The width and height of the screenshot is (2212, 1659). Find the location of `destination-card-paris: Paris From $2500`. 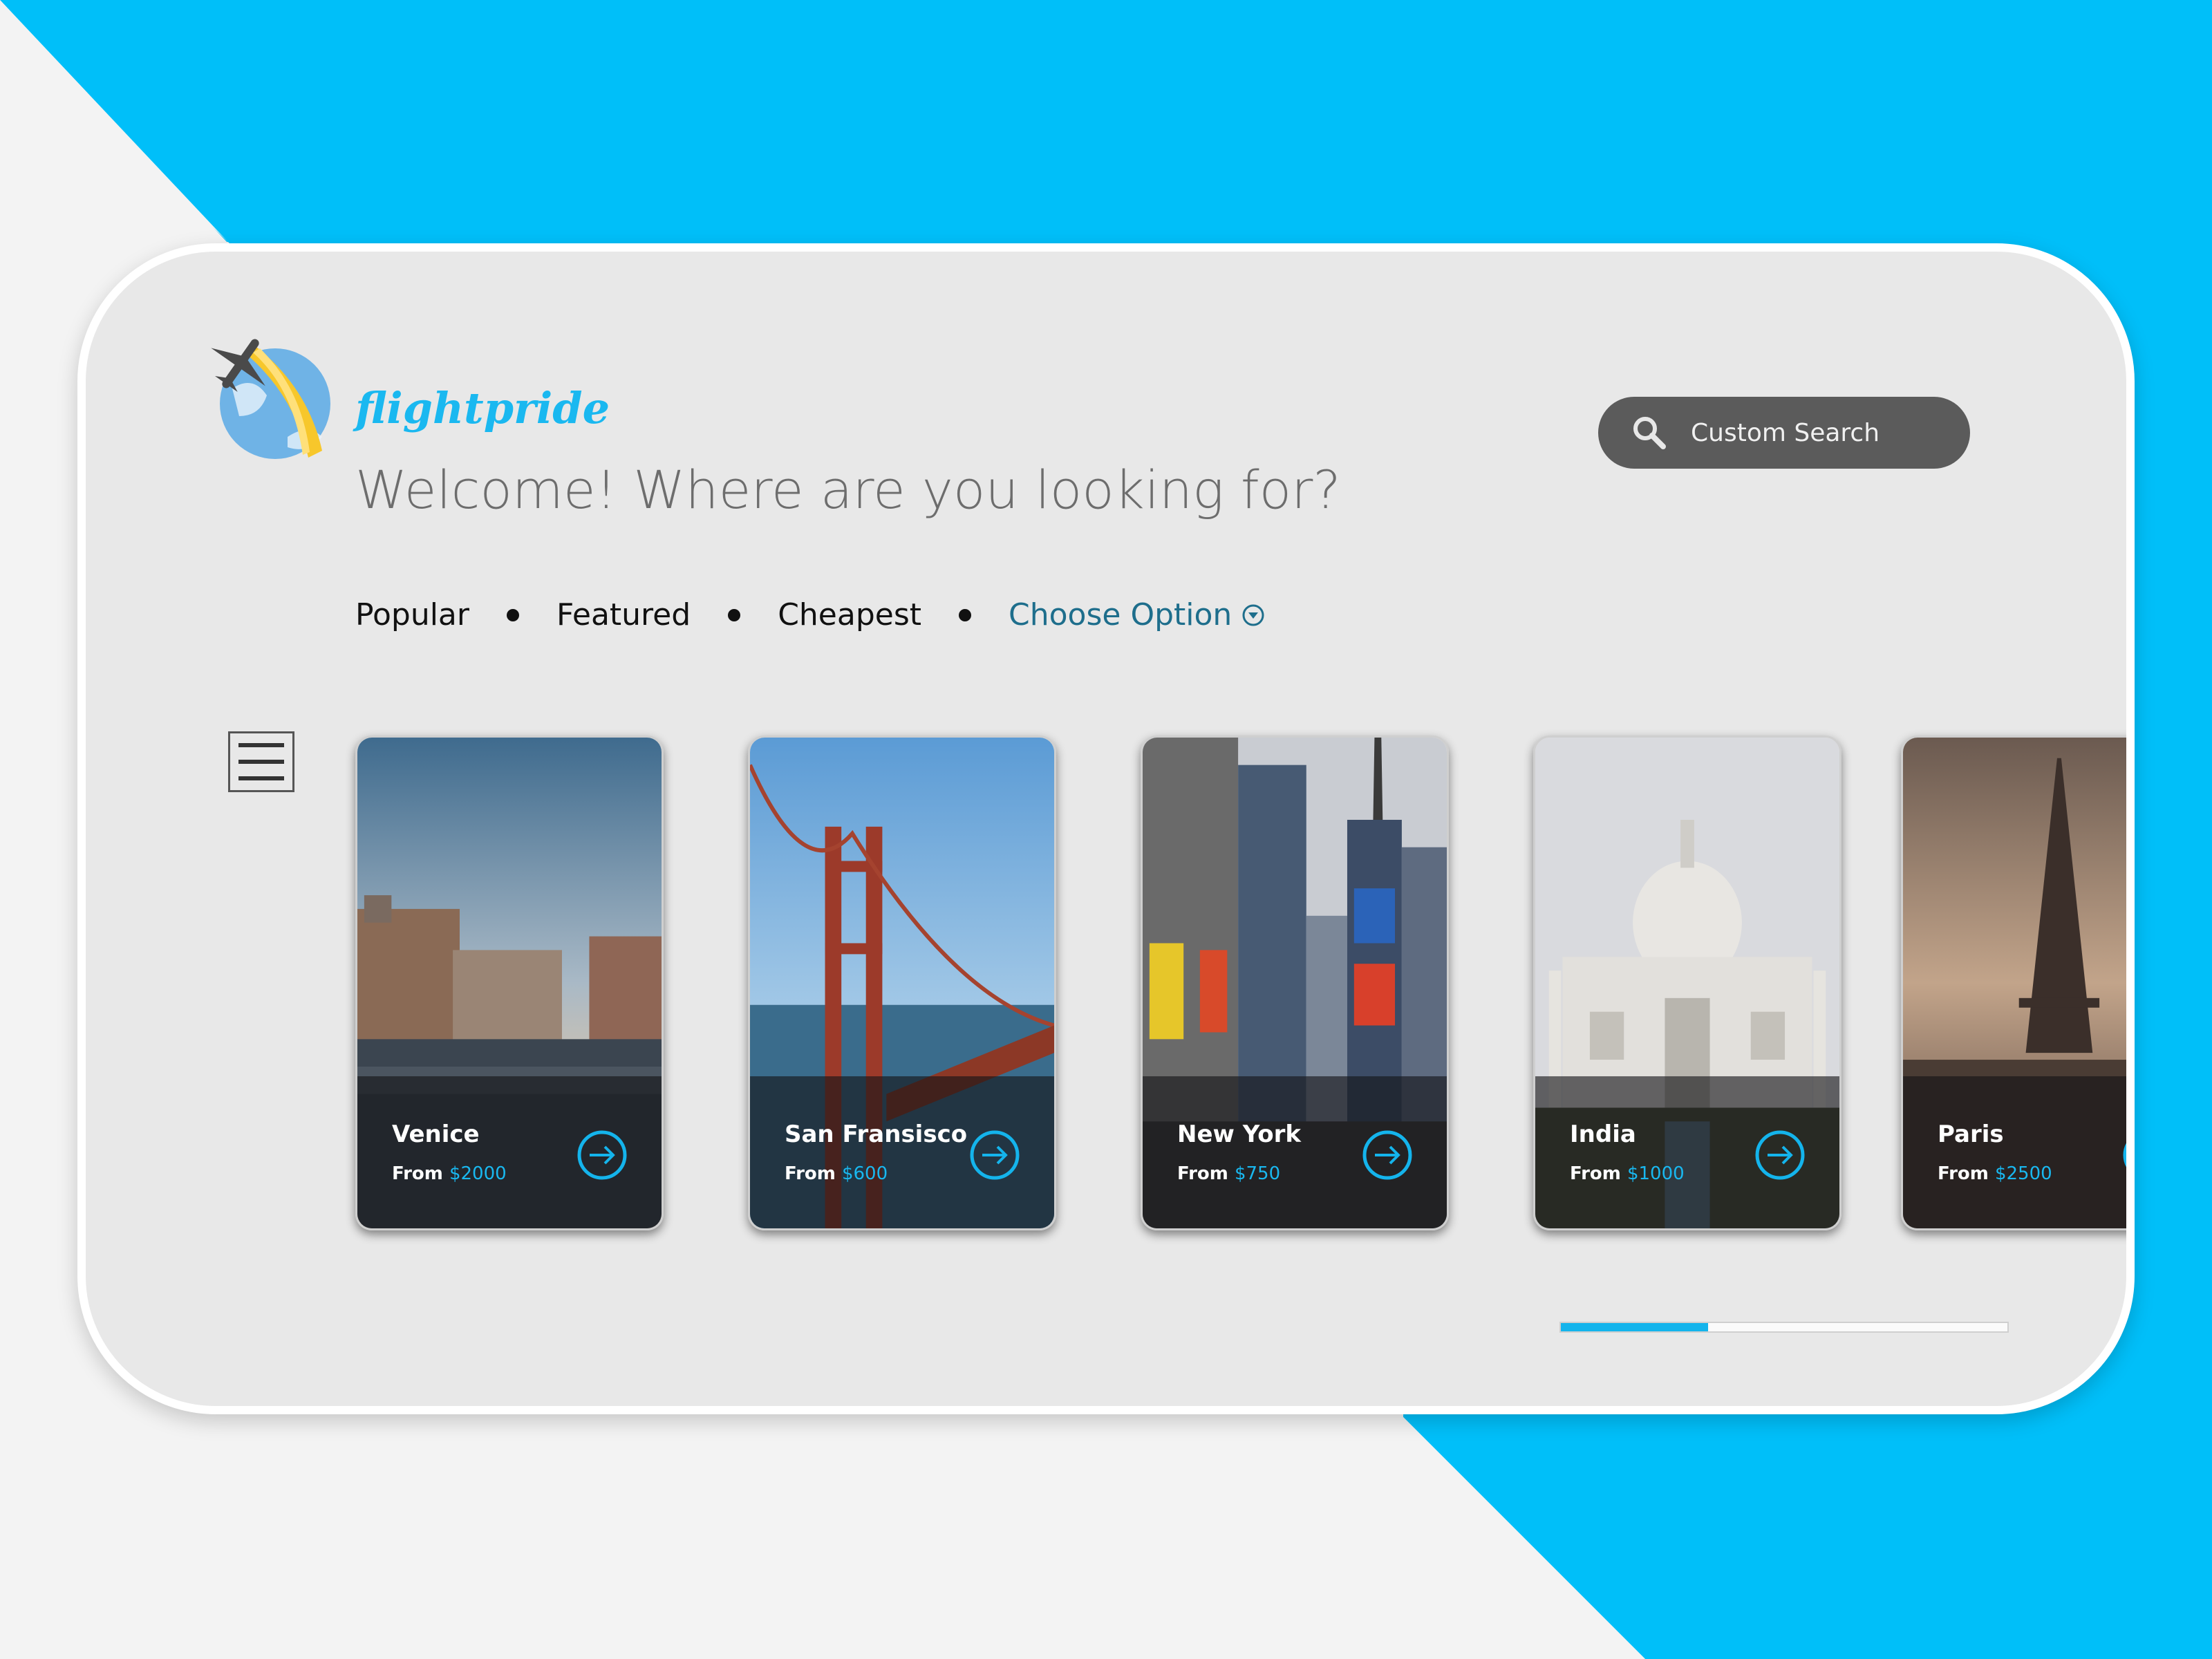

destination-card-paris: Paris From $2500 is located at coordinates (2018, 983).